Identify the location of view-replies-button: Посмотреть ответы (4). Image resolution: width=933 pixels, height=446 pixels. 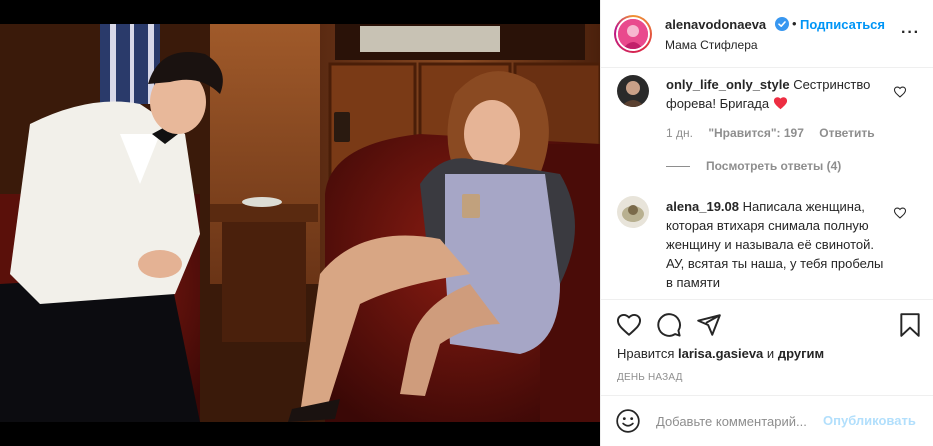
(753, 166).